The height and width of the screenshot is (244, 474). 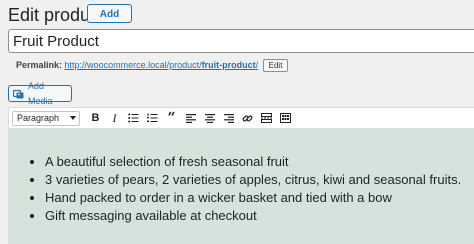 I want to click on bulleted-list-button, so click(x=133, y=118).